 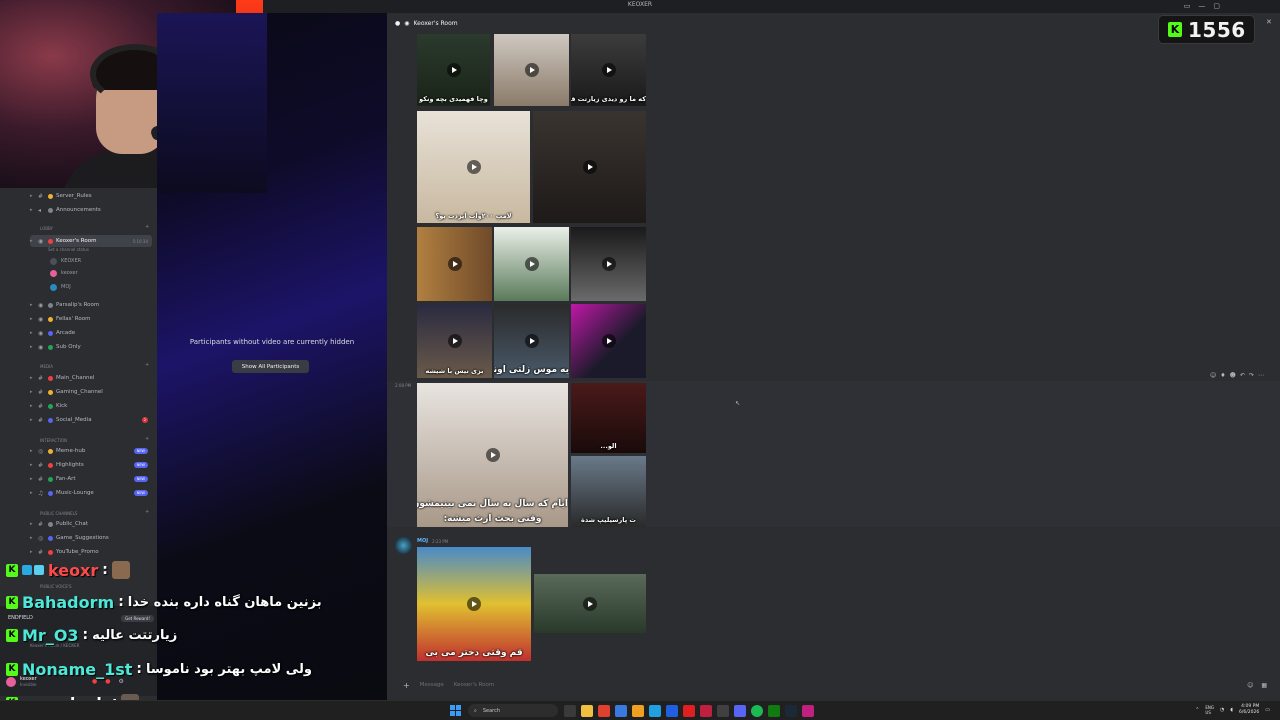 What do you see at coordinates (740, 711) in the screenshot?
I see `discord-icon` at bounding box center [740, 711].